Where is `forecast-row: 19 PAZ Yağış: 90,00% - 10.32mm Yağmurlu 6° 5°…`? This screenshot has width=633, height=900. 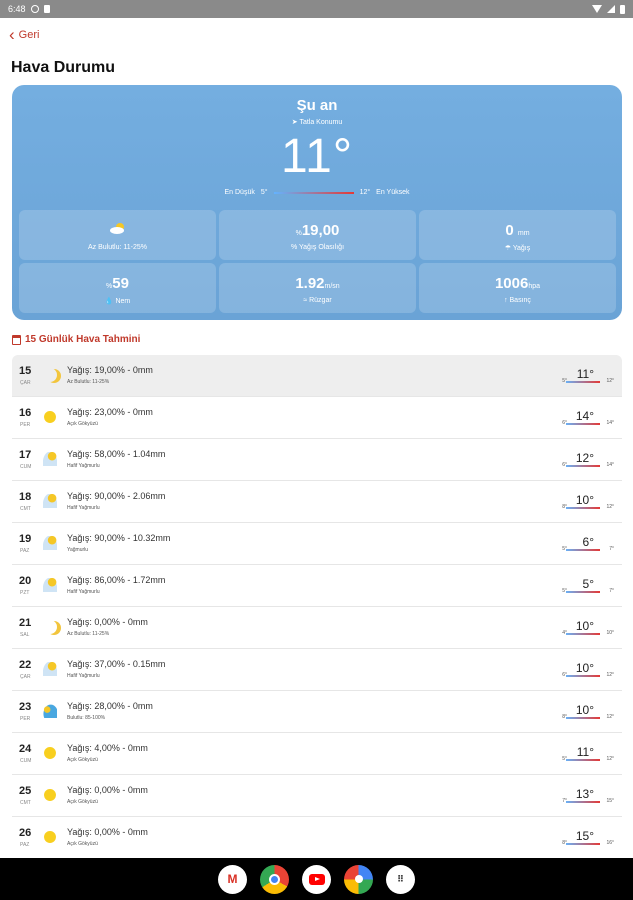 forecast-row: 19 PAZ Yağış: 90,00% - 10.32mm Yağmurlu 6° 5°… is located at coordinates (317, 544).